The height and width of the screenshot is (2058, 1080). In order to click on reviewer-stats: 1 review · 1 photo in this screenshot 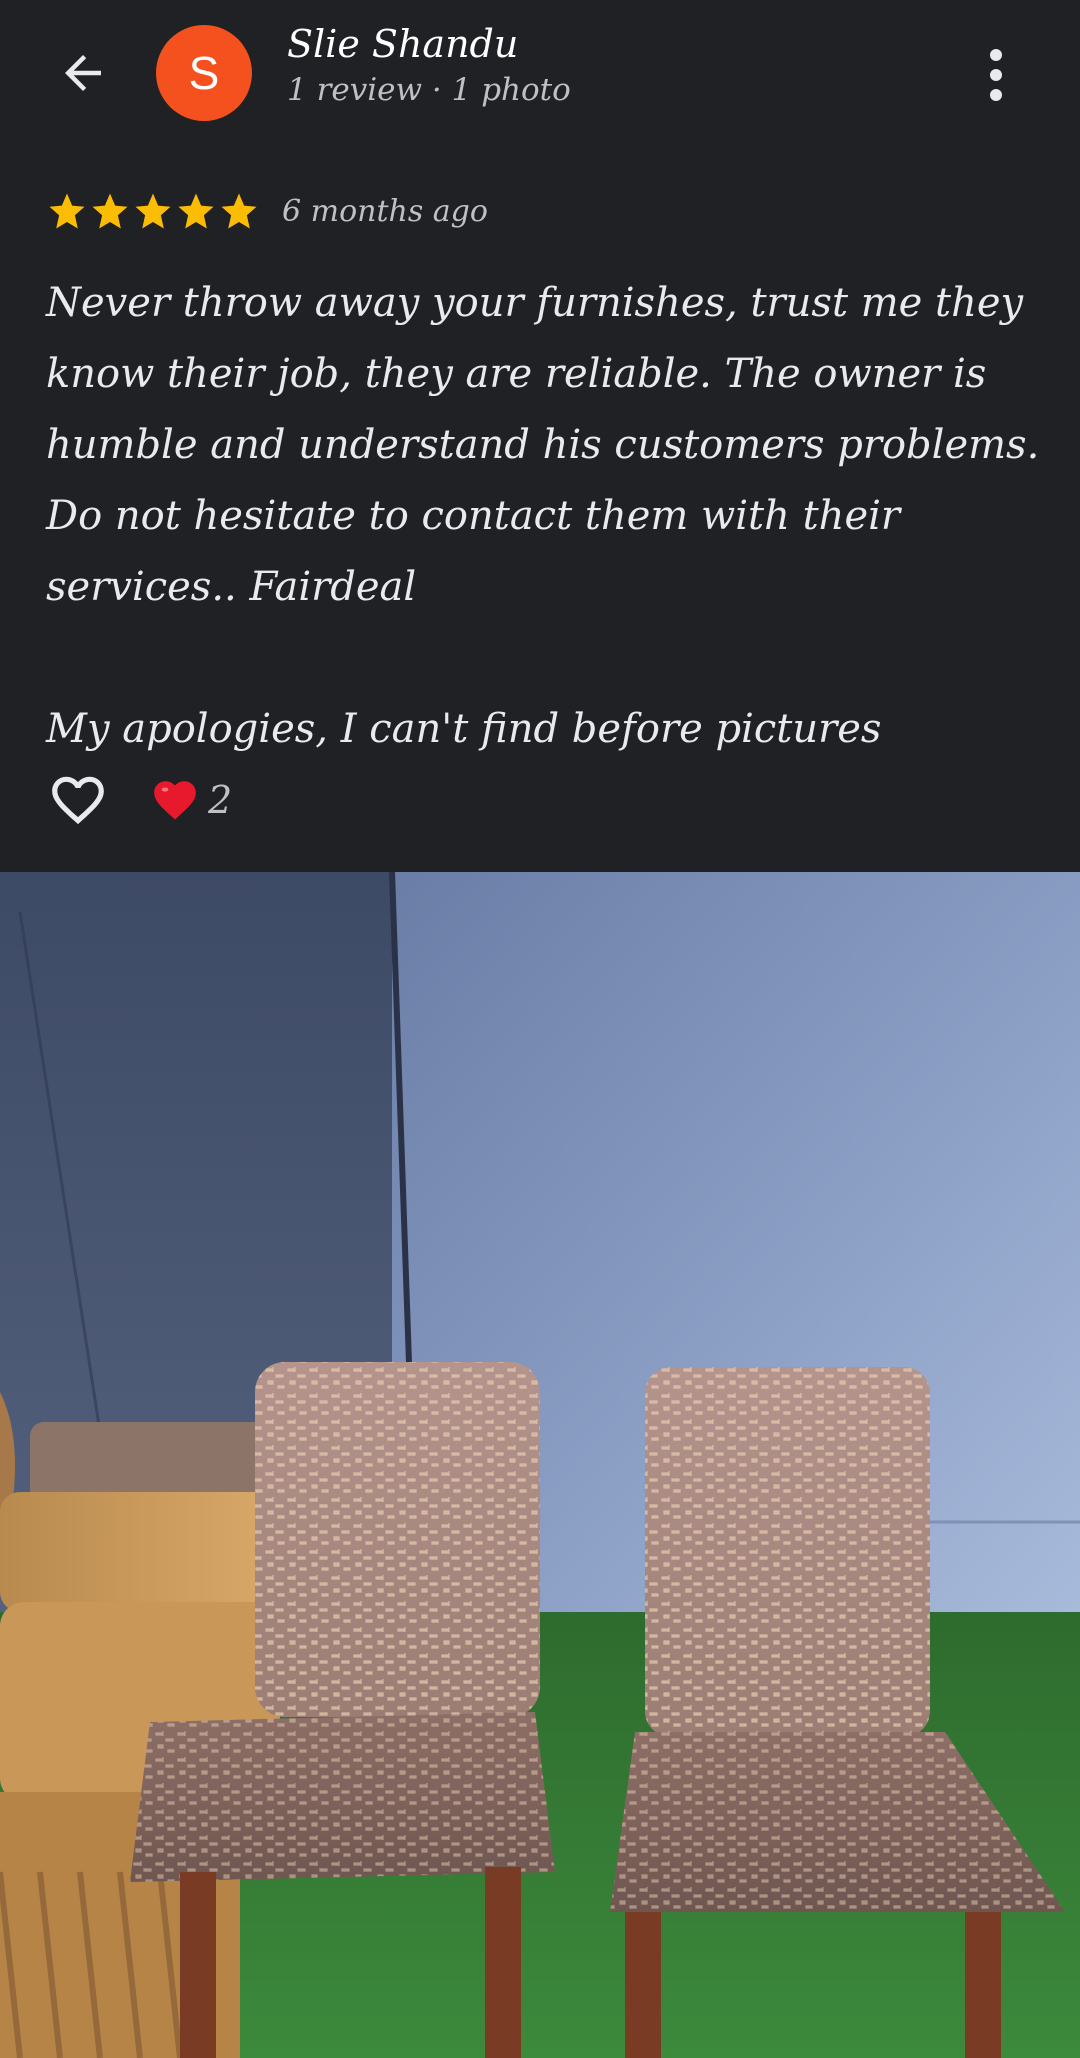, I will do `click(429, 90)`.